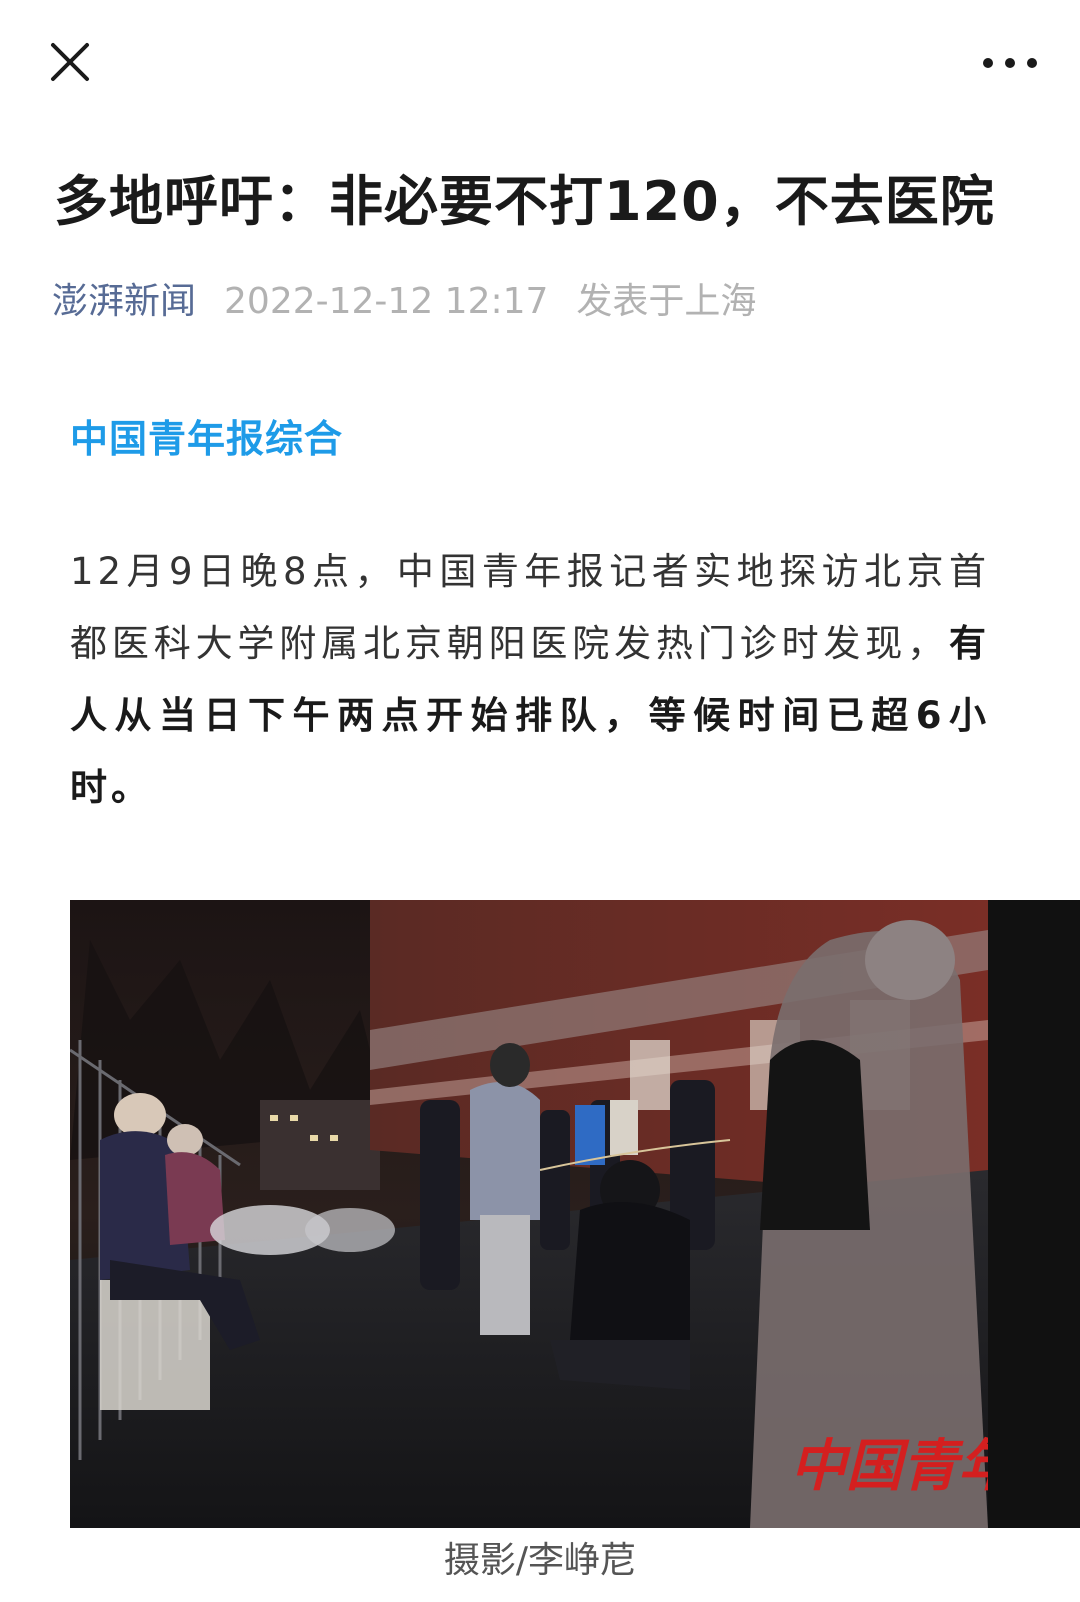 The image size is (1080, 1602). What do you see at coordinates (124, 301) in the screenshot?
I see `source-account-link: 澎湃新闻` at bounding box center [124, 301].